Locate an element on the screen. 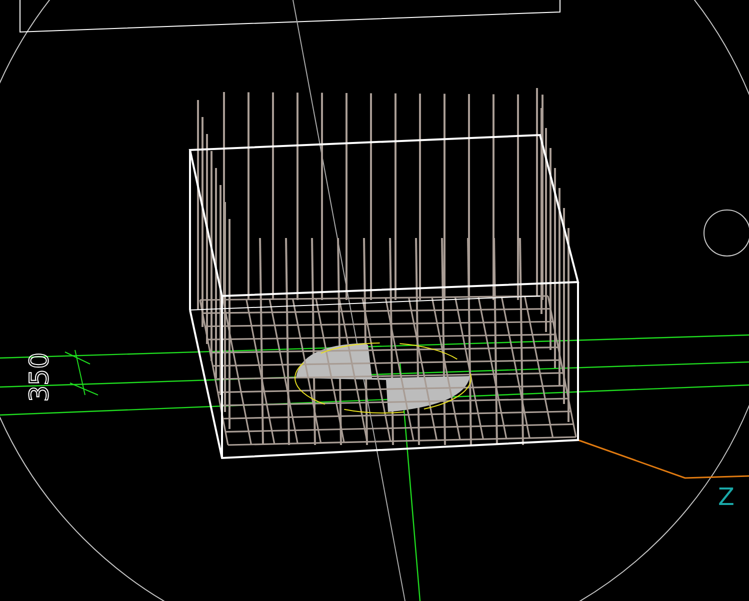 The height and width of the screenshot is (601, 749). dimension-text: 350 is located at coordinates (40, 377).